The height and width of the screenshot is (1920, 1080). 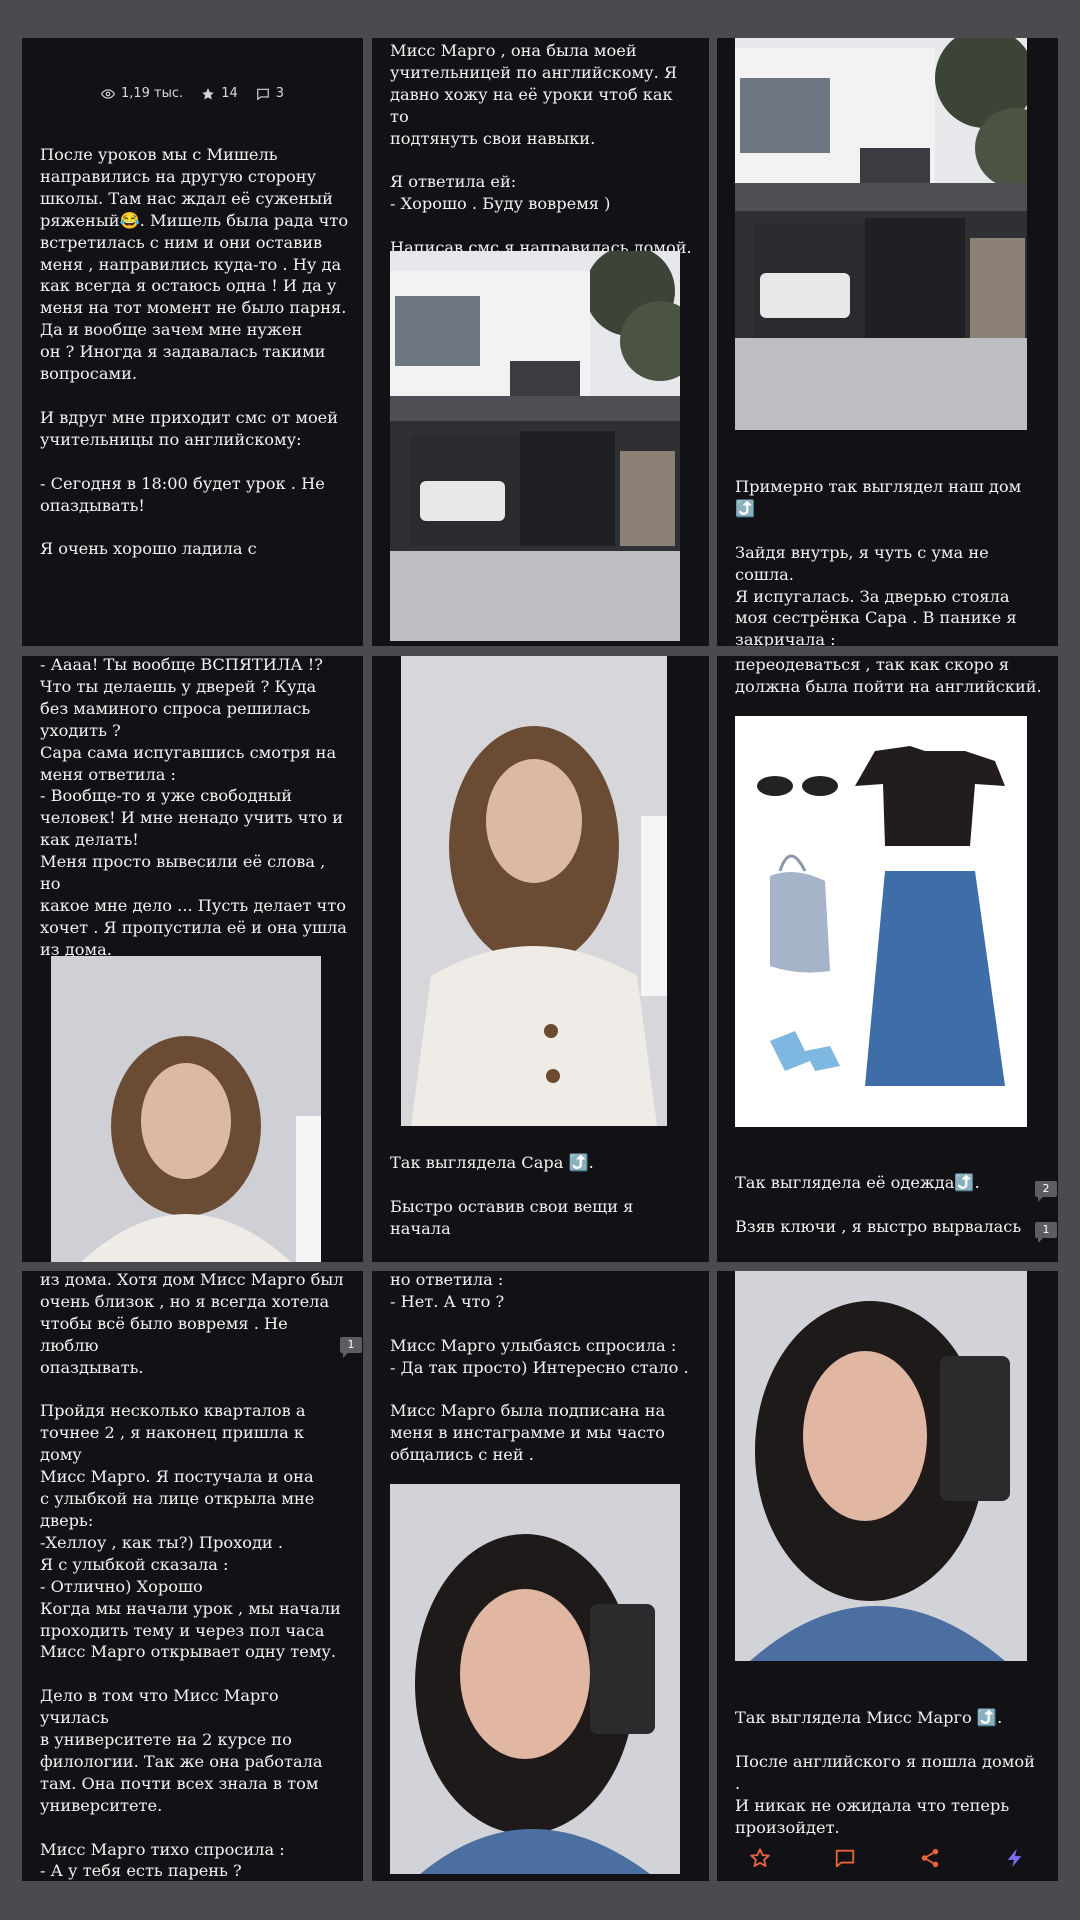 I want to click on views-stat: 1,19 тыс., so click(x=142, y=93).